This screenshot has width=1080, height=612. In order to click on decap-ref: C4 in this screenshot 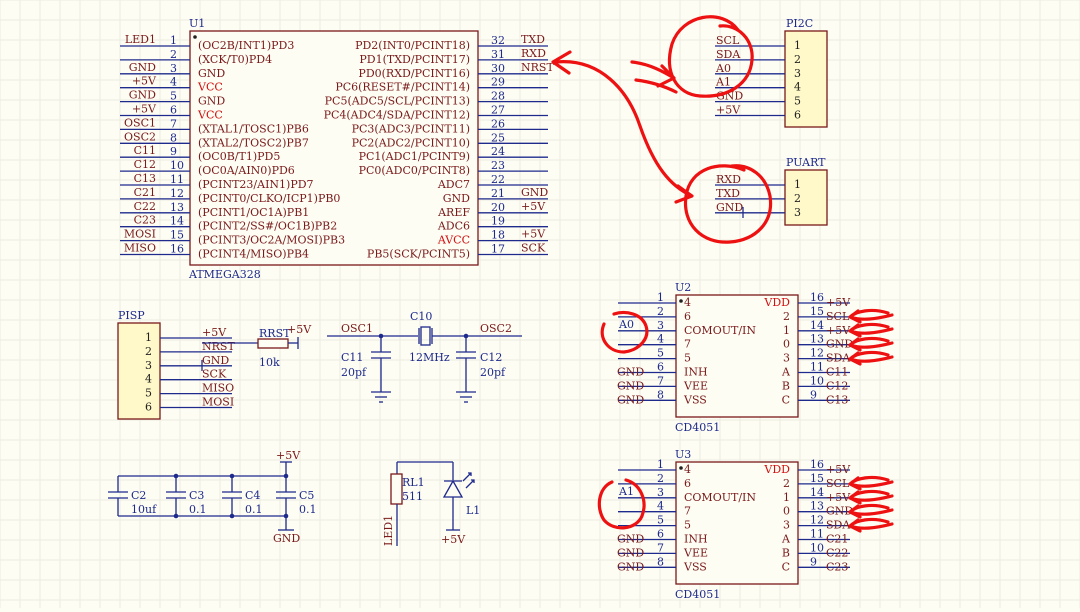, I will do `click(252, 495)`.